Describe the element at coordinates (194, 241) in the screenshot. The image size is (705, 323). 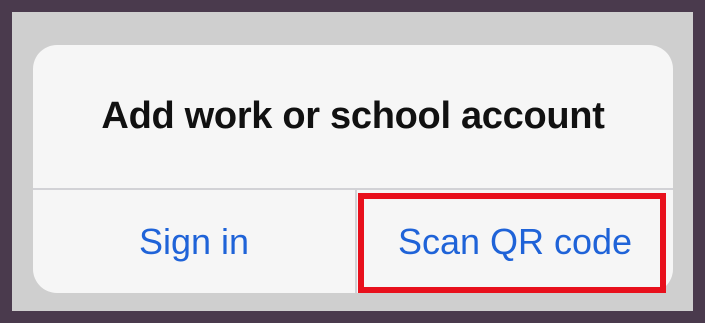
I see `sign-in-button: Sign in` at that location.